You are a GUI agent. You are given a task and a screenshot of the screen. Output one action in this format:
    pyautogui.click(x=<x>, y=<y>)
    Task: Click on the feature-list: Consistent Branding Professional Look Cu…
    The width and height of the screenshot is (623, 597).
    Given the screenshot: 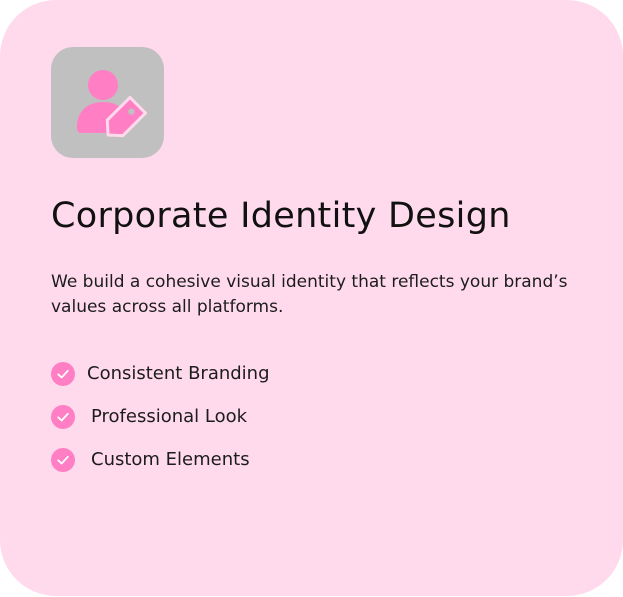 What is the action you would take?
    pyautogui.click(x=160, y=416)
    